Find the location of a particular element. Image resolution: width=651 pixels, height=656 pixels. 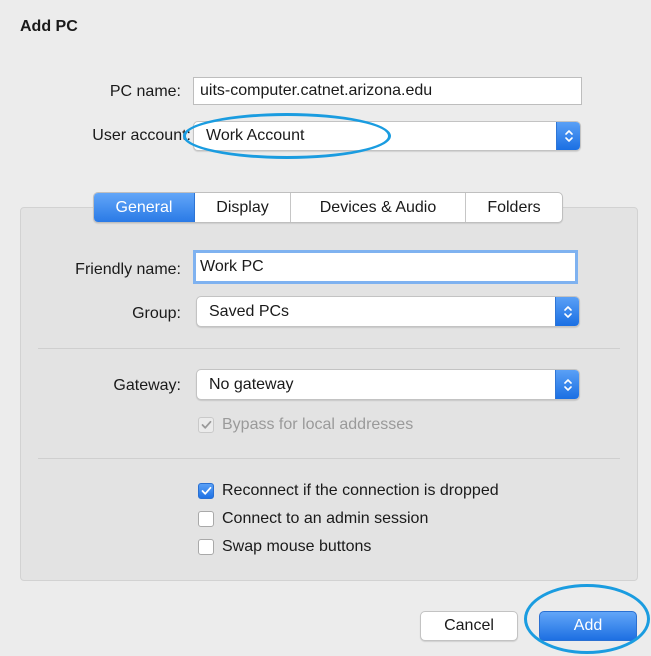

swap-mouse-checkbox is located at coordinates (206, 547).